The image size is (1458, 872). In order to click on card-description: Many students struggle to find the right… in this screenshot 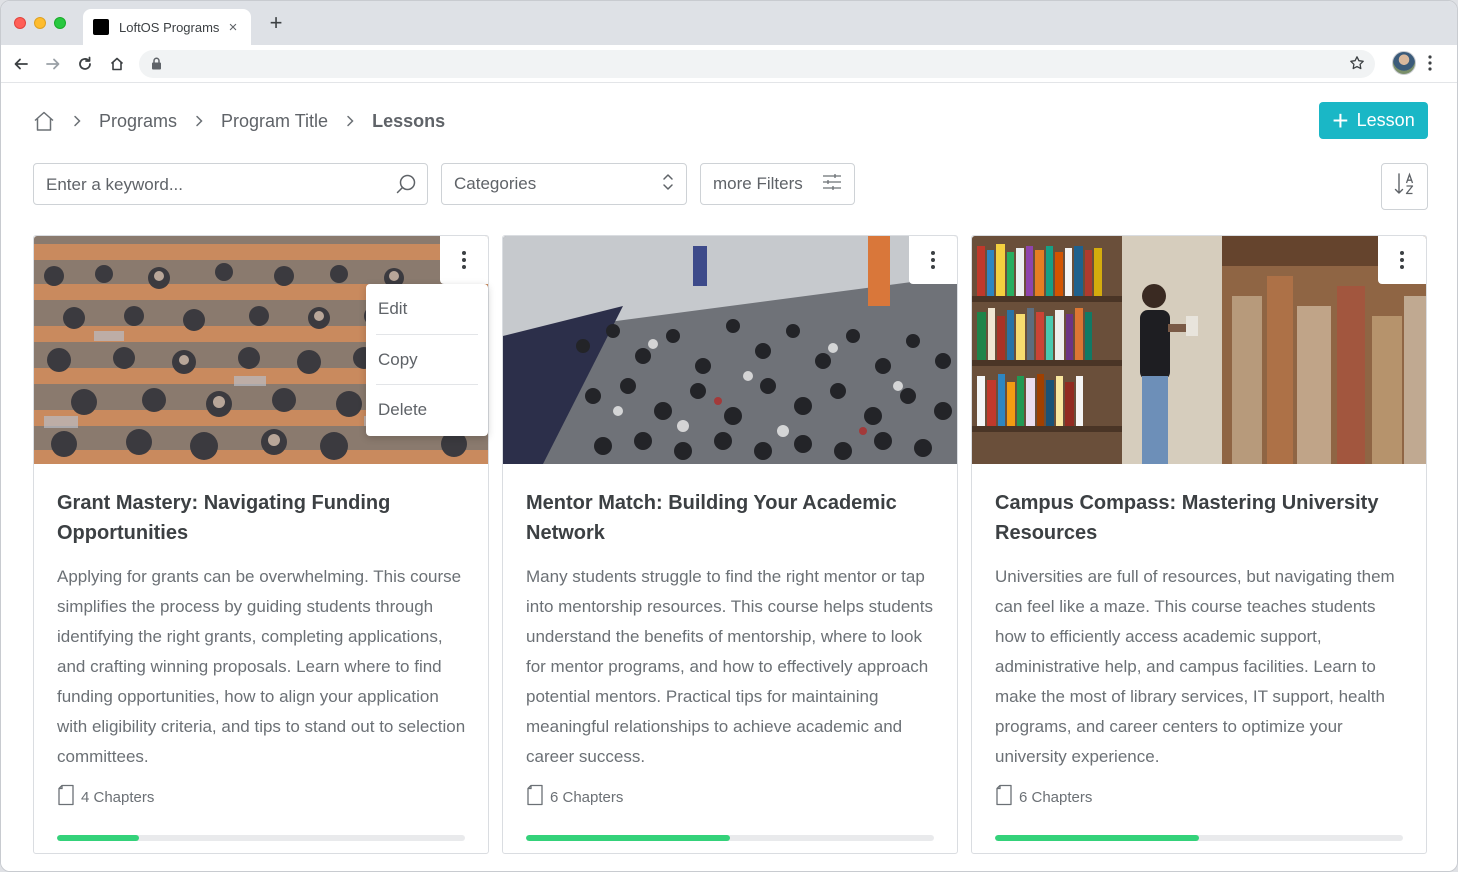, I will do `click(729, 666)`.